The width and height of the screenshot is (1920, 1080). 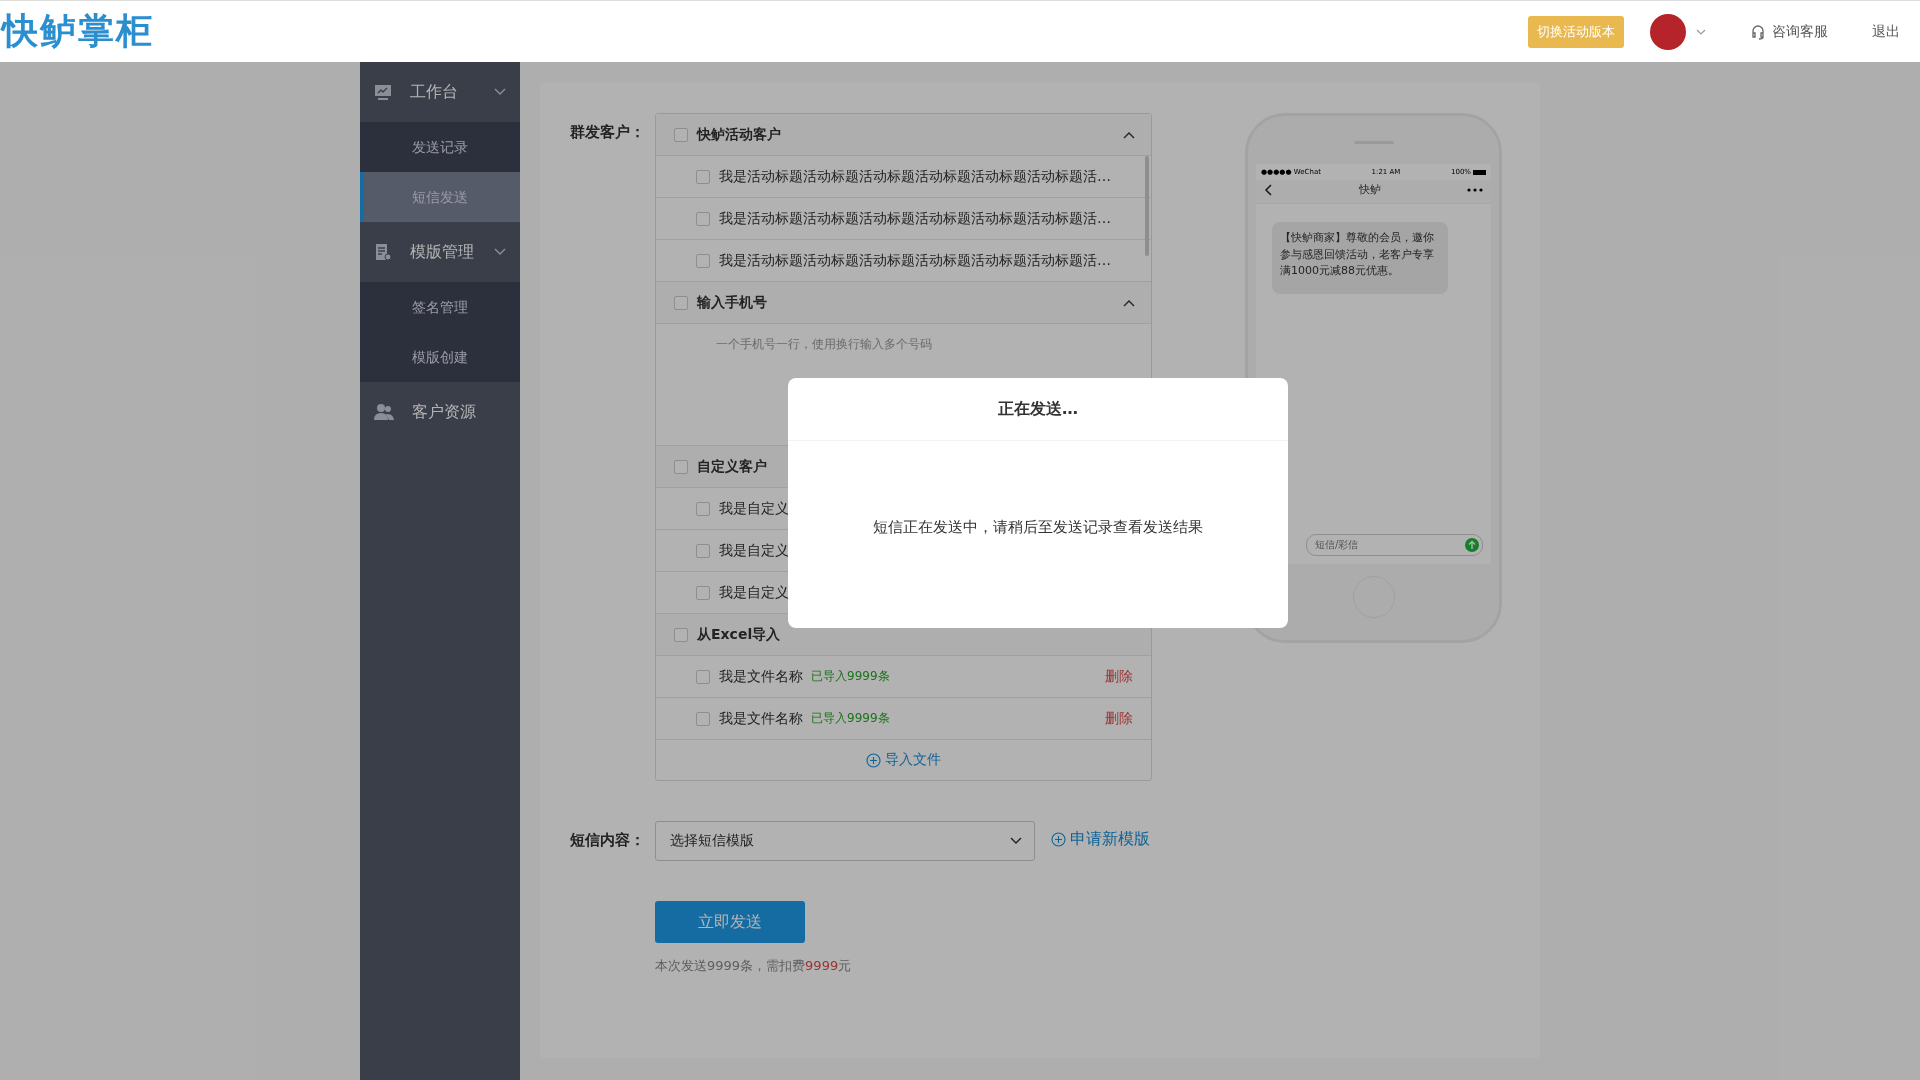 What do you see at coordinates (739, 134) in the screenshot?
I see `section-title: 快鲈活动客户` at bounding box center [739, 134].